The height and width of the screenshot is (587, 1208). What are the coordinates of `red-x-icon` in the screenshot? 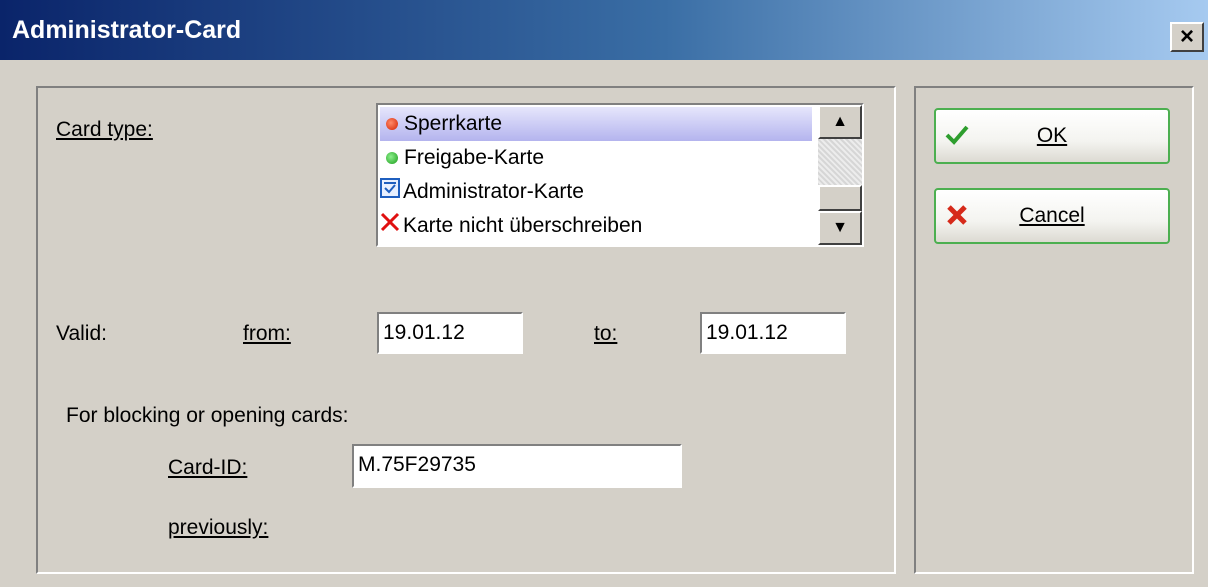 It's located at (390, 226).